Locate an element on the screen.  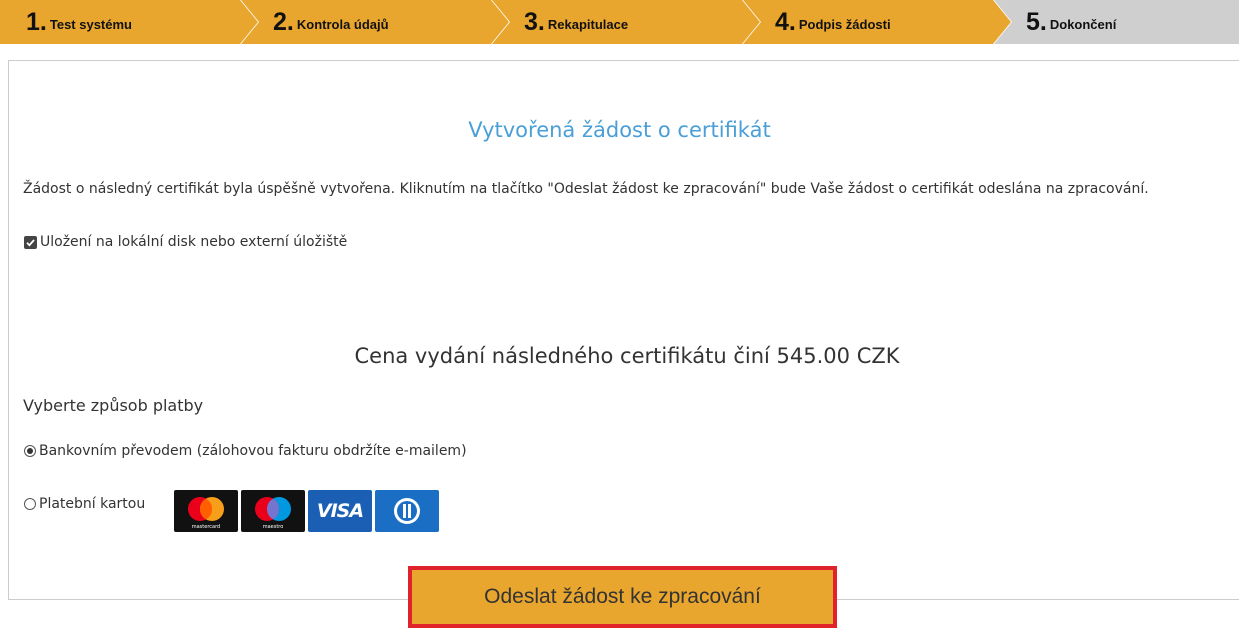
submit-button: Odeslat žádost ke zpracování is located at coordinates (622, 597).